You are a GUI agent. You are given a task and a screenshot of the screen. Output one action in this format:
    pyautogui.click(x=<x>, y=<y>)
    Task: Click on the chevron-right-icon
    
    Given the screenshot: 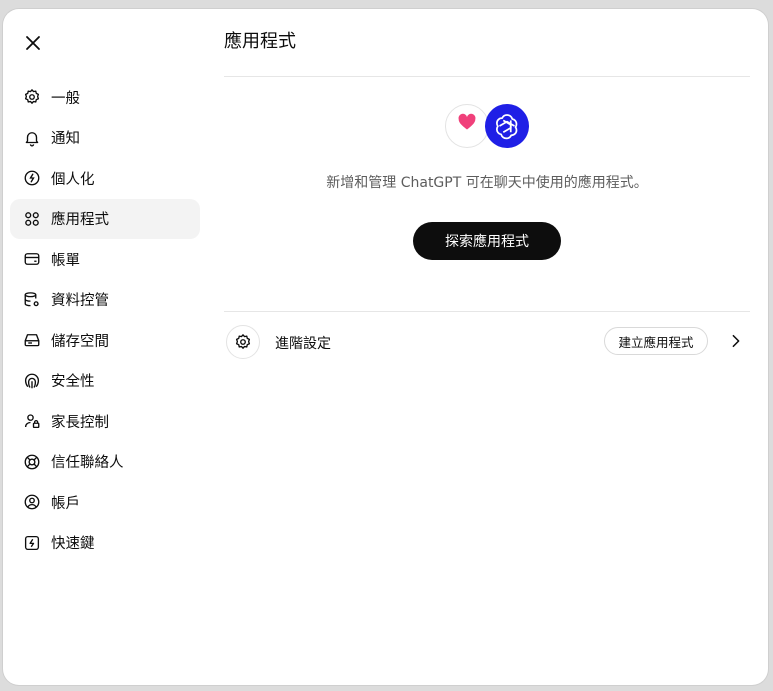 What is the action you would take?
    pyautogui.click(x=736, y=341)
    